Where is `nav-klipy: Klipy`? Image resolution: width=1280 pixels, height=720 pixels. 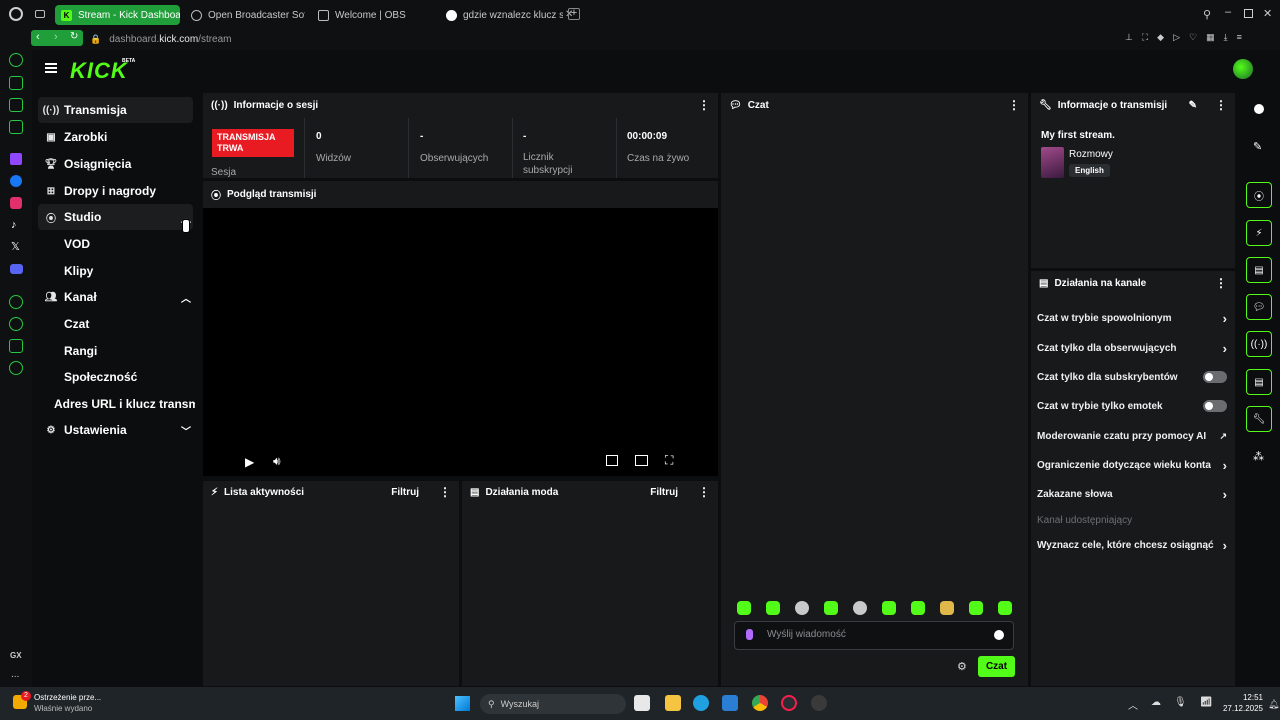
nav-klipy: Klipy is located at coordinates (115, 271).